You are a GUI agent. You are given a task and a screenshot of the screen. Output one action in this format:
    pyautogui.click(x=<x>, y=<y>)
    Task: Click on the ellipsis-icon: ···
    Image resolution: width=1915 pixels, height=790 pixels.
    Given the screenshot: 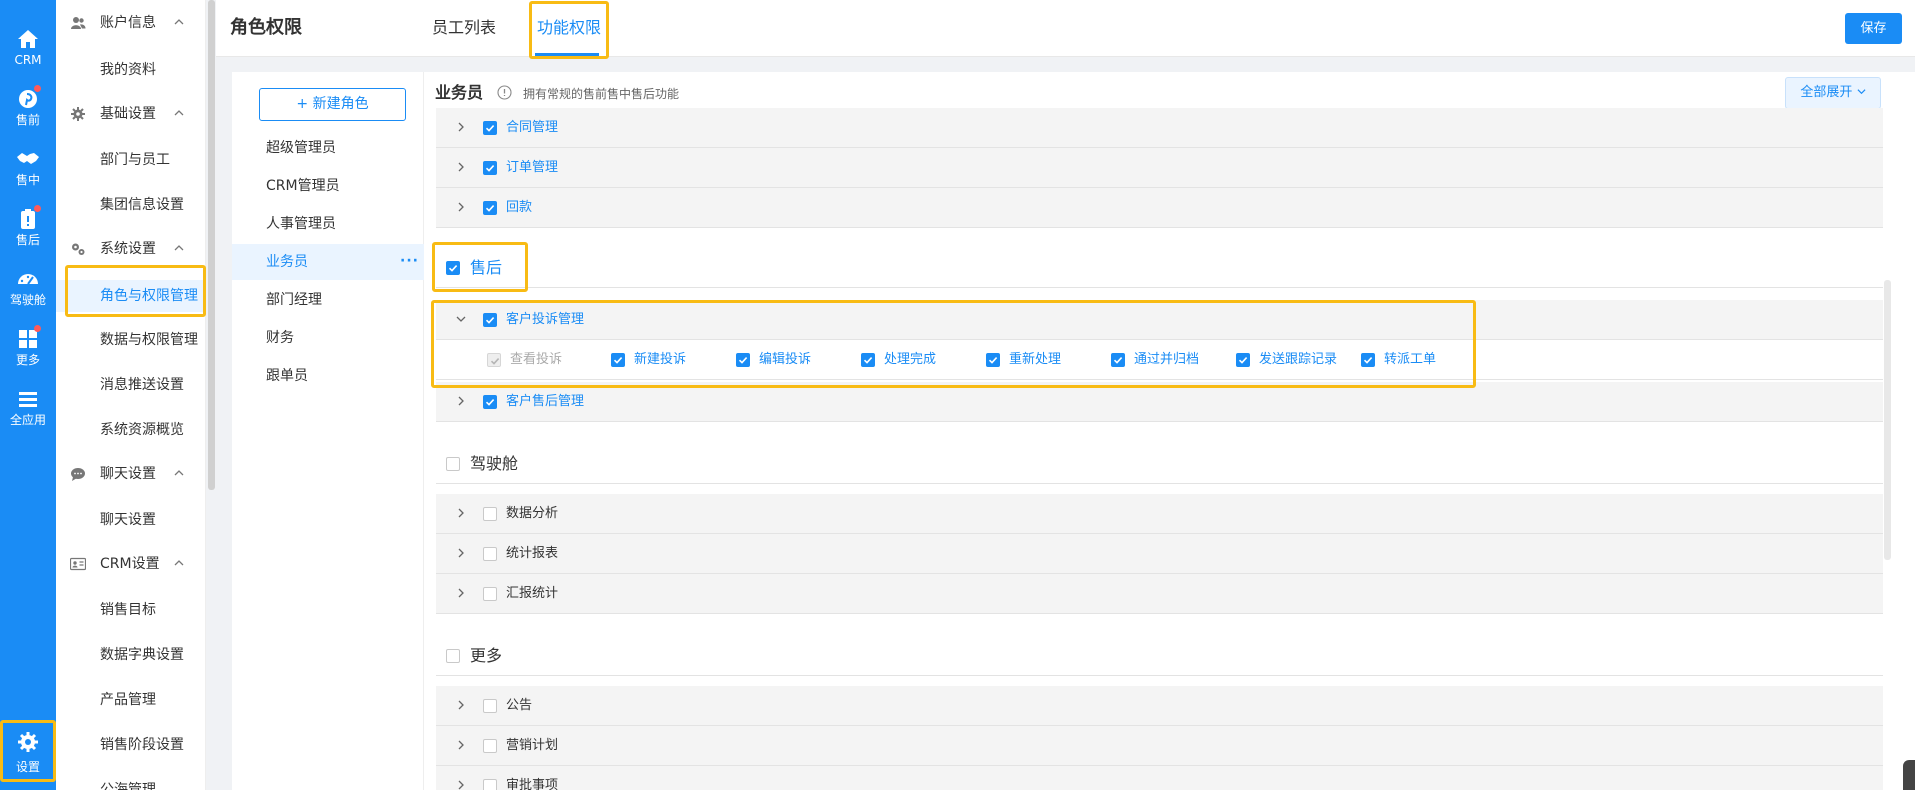 What is the action you would take?
    pyautogui.click(x=409, y=261)
    